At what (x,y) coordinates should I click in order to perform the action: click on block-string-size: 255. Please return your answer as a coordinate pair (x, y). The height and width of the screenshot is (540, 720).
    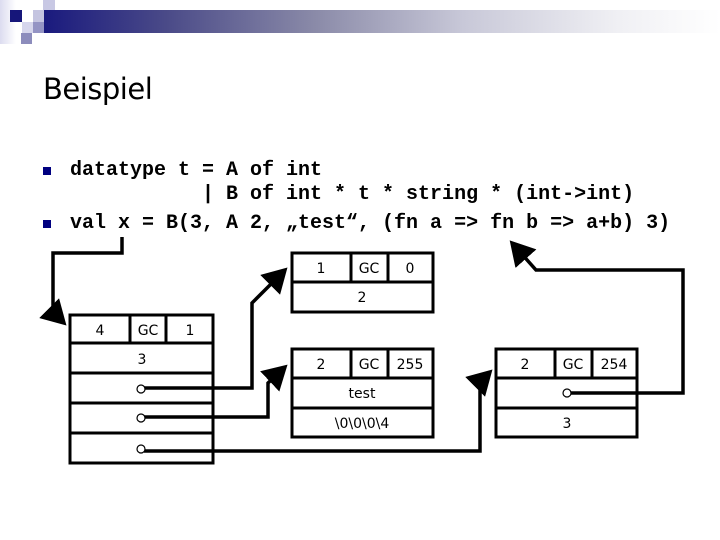
    Looking at the image, I should click on (410, 365).